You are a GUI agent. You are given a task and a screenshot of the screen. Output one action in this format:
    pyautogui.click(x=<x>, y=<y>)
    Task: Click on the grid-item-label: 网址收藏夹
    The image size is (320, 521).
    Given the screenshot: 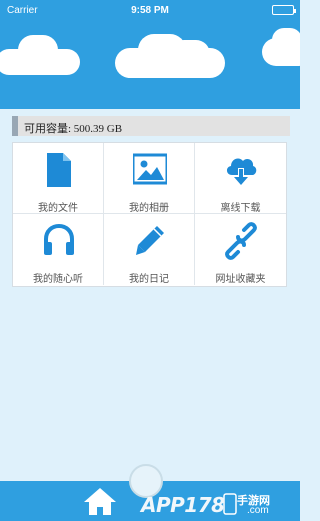 What is the action you would take?
    pyautogui.click(x=240, y=279)
    